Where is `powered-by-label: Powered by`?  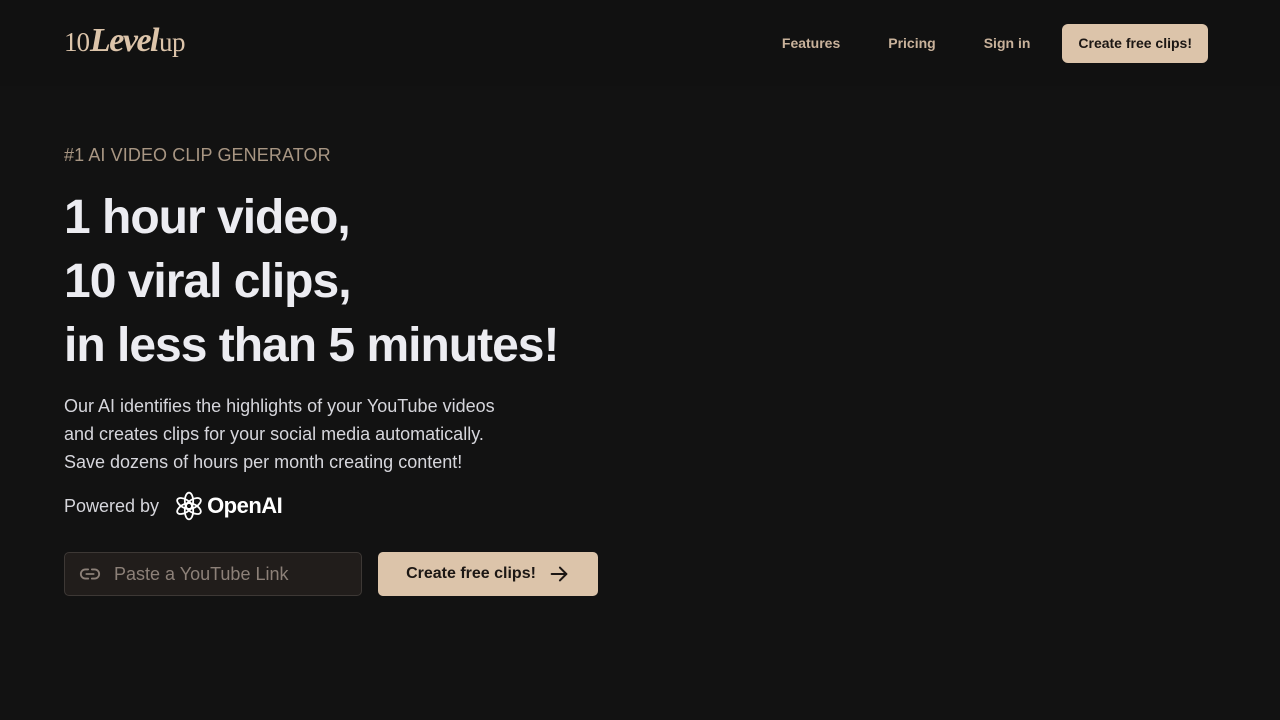 powered-by-label: Powered by is located at coordinates (112, 505).